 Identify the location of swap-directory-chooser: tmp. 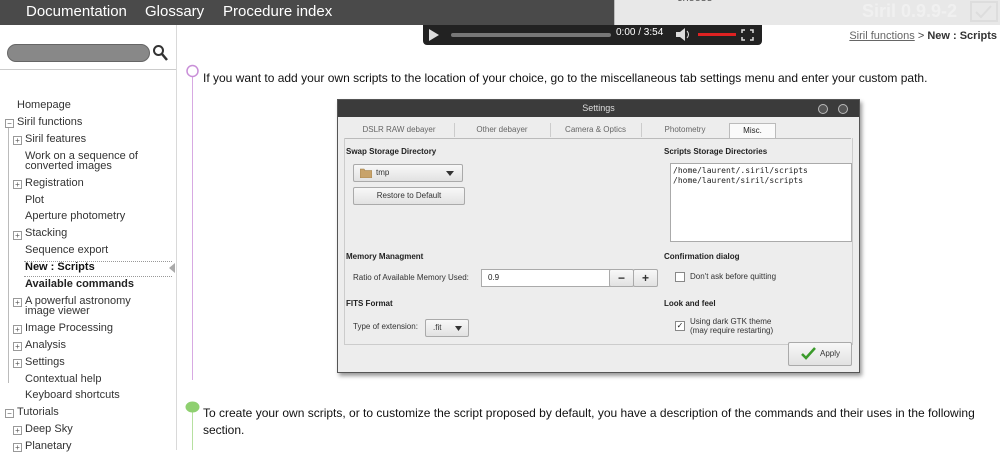
(408, 173).